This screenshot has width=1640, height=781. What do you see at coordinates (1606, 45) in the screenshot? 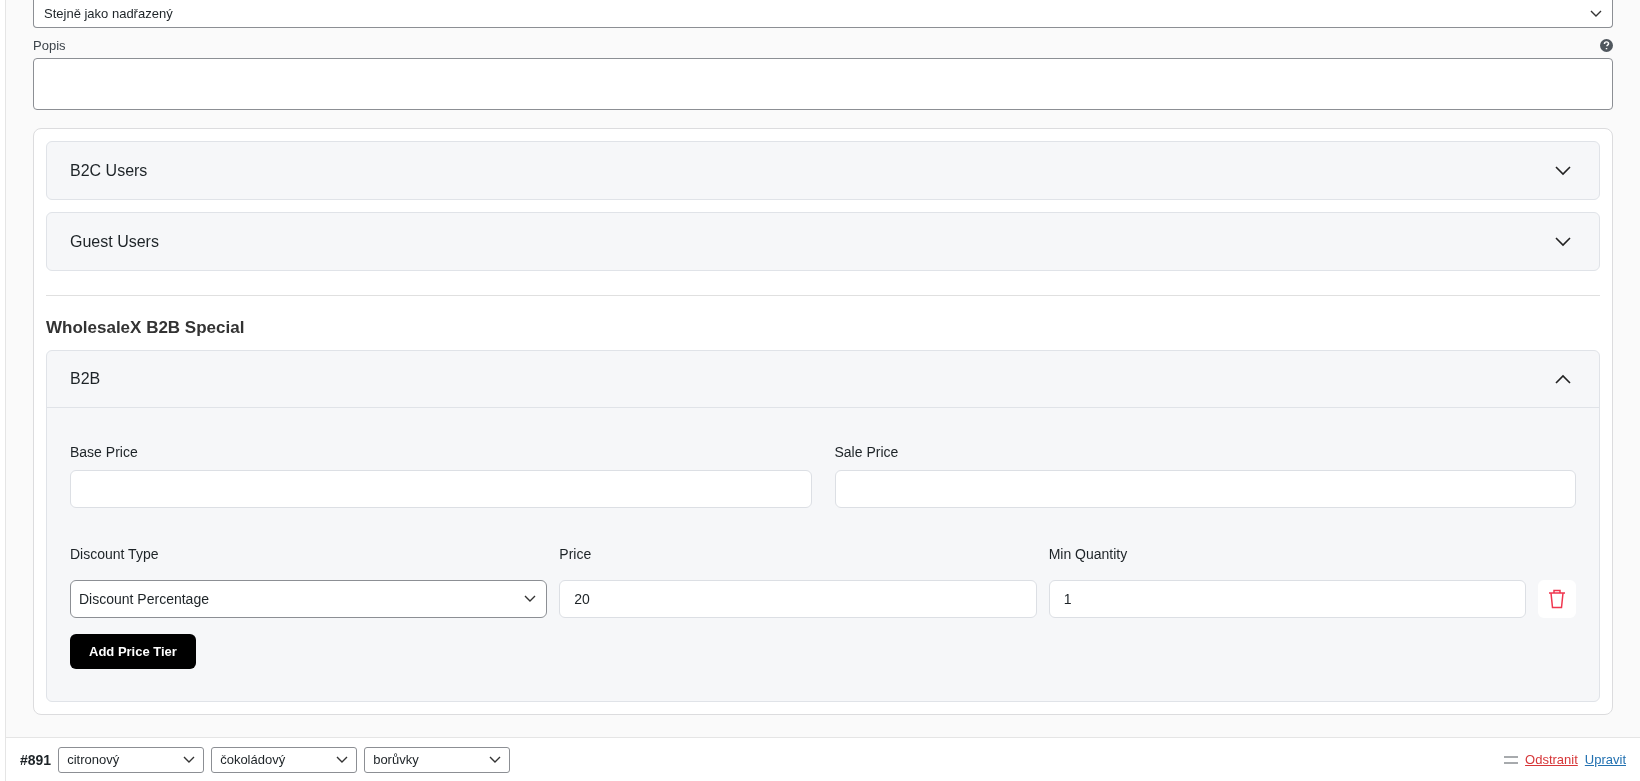
I see `help-icon` at bounding box center [1606, 45].